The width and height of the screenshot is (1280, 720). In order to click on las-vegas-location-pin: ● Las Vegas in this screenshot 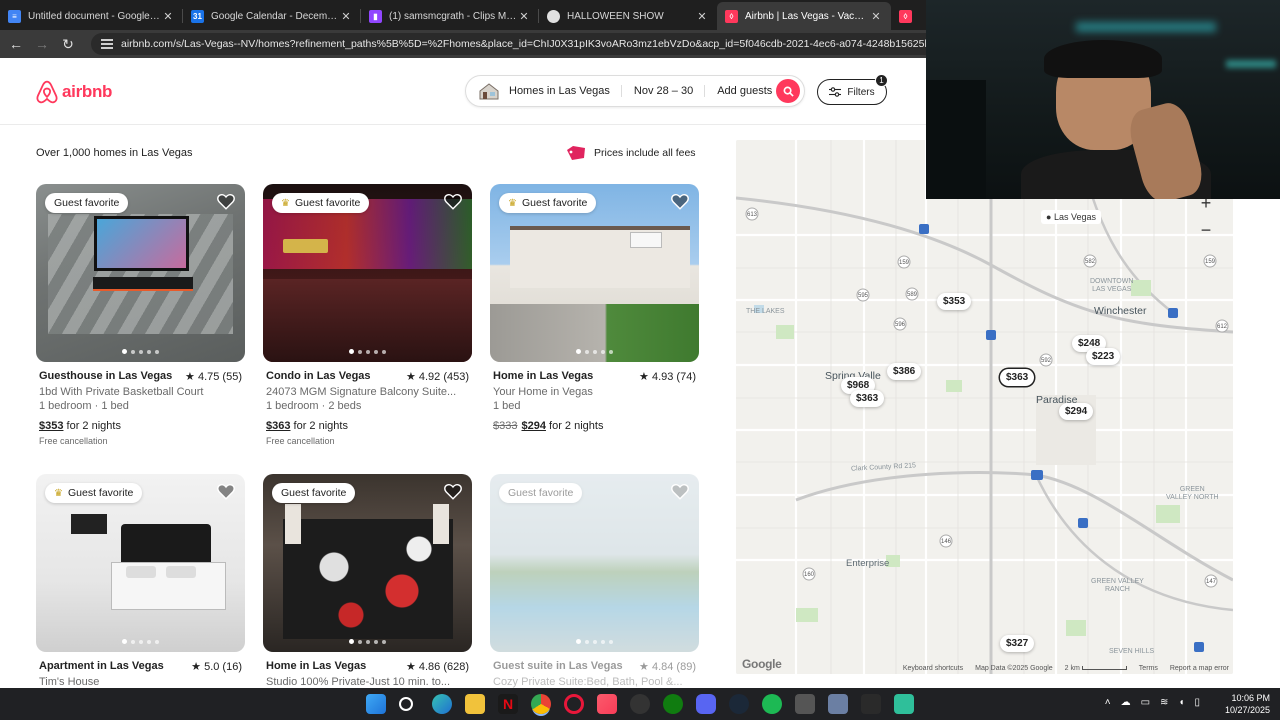, I will do `click(1071, 217)`.